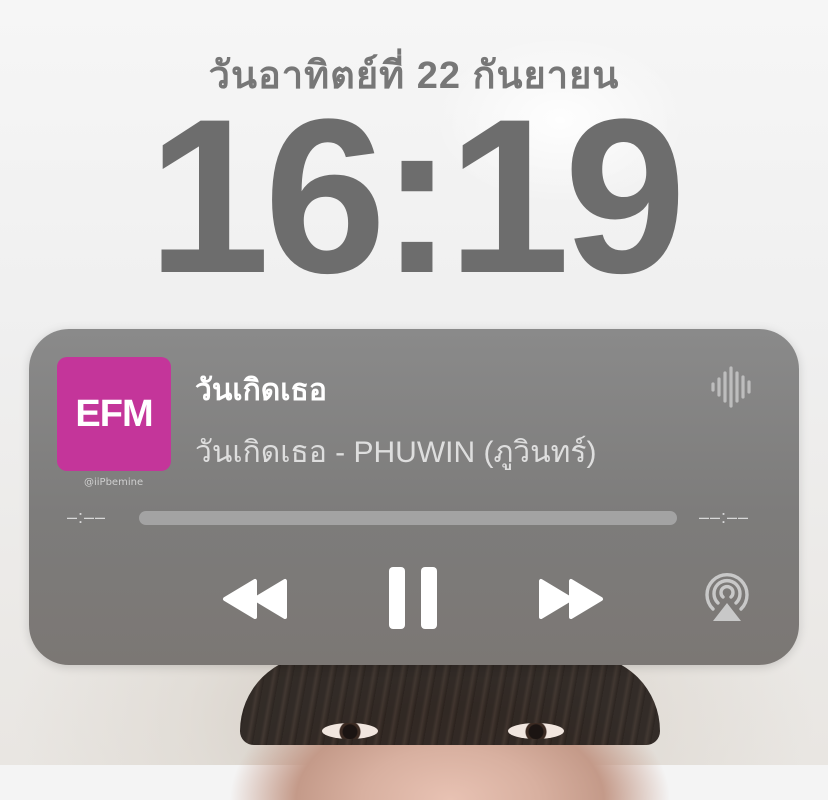 This screenshot has width=828, height=800. I want to click on elapsed-time: –:––, so click(87, 517).